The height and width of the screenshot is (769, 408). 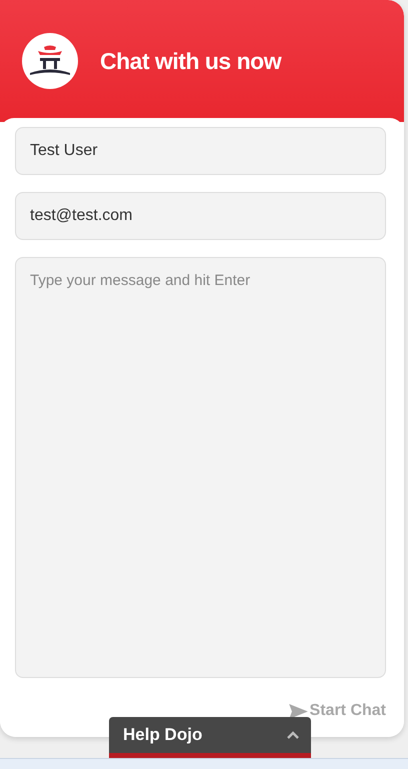 I want to click on chat-title: Chat with us now, so click(x=191, y=61).